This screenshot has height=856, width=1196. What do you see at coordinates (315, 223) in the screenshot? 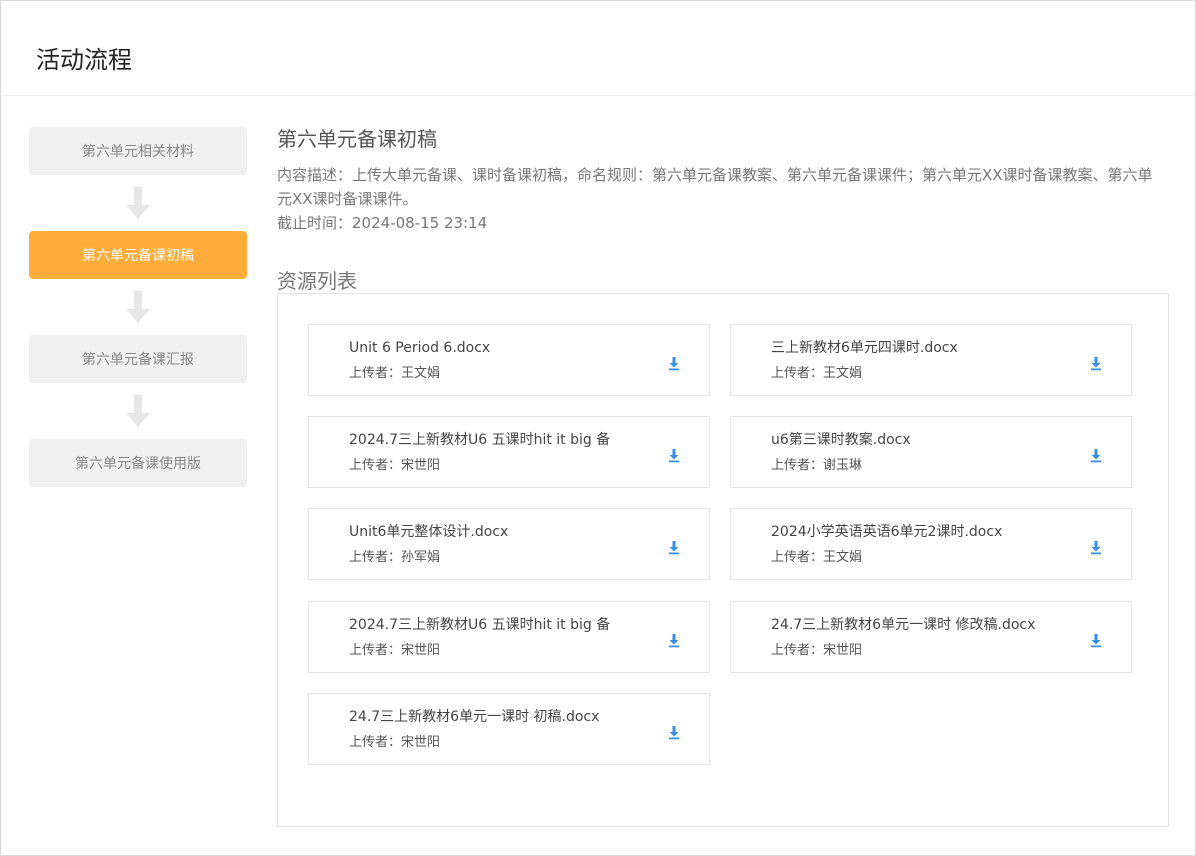
I see `deadline-label: 截止时间：` at bounding box center [315, 223].